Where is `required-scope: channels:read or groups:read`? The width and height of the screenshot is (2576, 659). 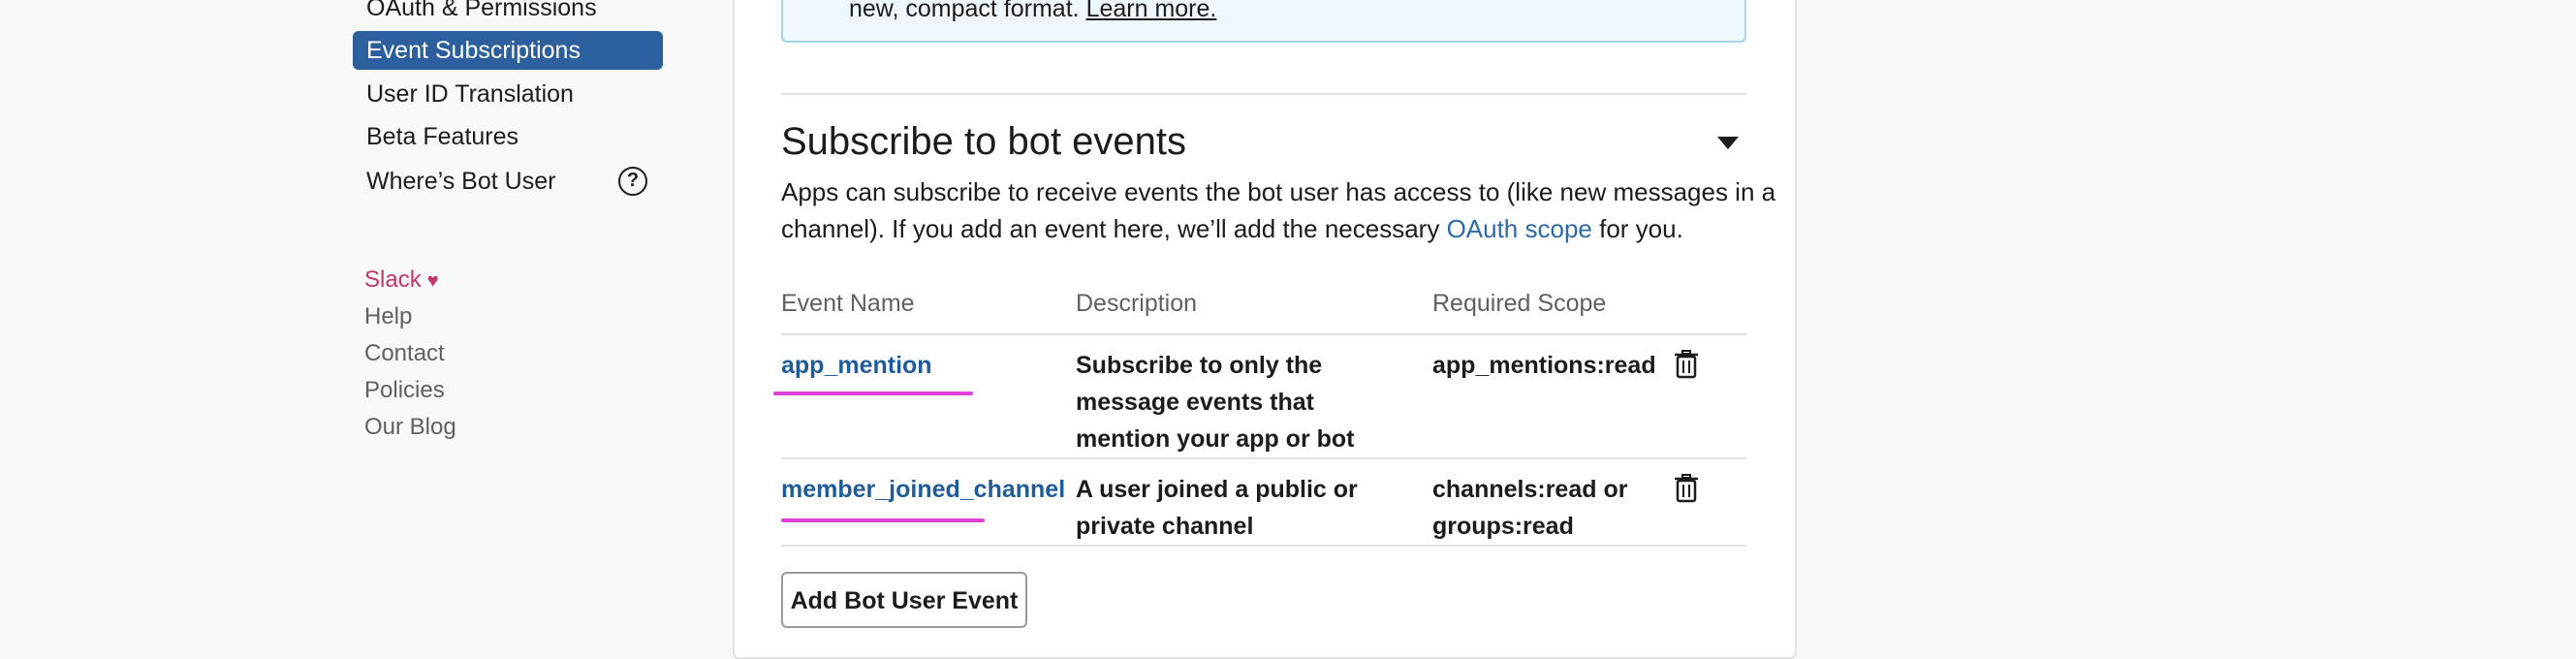 required-scope: channels:read or groups:read is located at coordinates (1529, 508).